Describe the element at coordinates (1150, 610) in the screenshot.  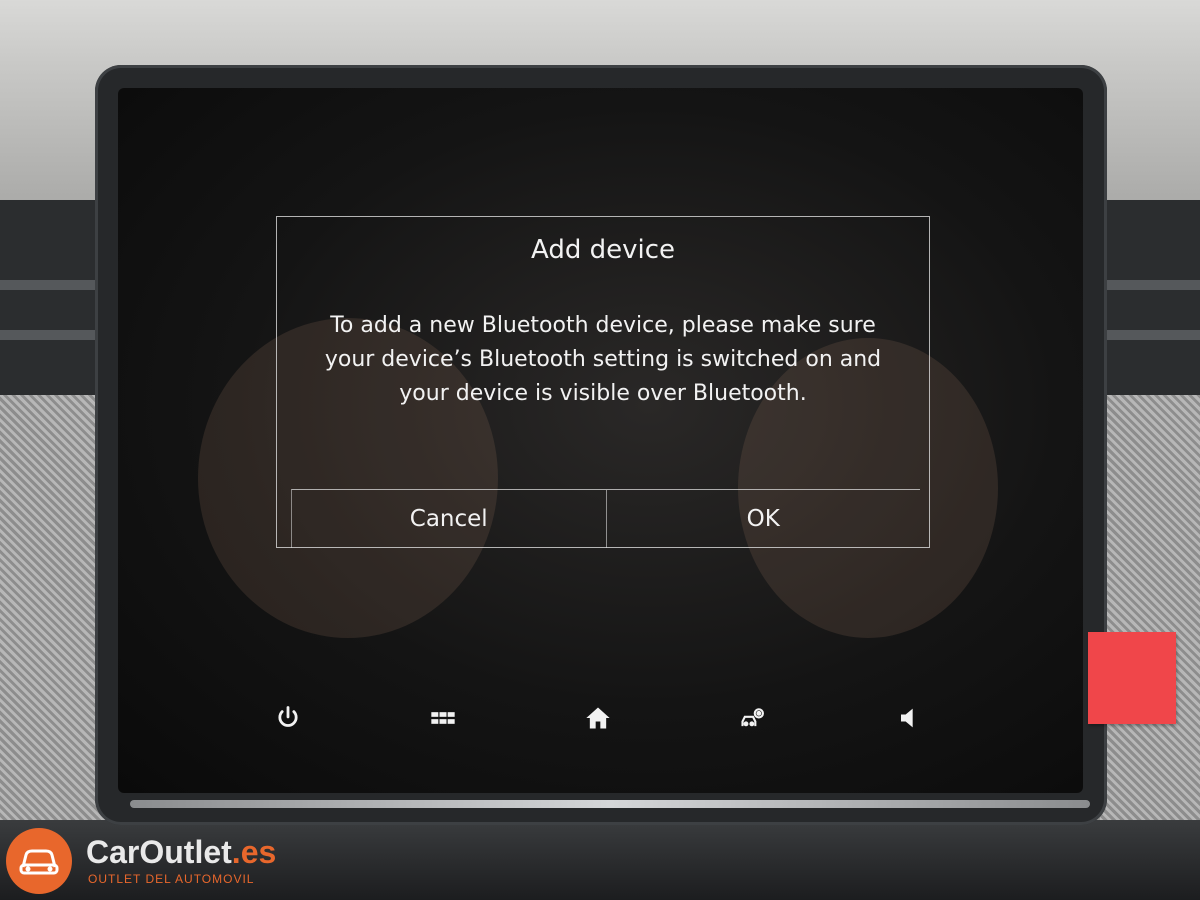
I see `dash-fabric-right` at that location.